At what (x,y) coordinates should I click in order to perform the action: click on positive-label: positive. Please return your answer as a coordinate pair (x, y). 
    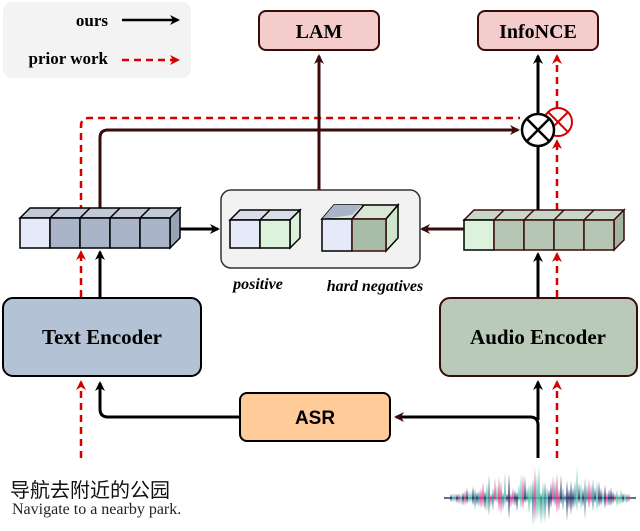
    Looking at the image, I should click on (257, 284).